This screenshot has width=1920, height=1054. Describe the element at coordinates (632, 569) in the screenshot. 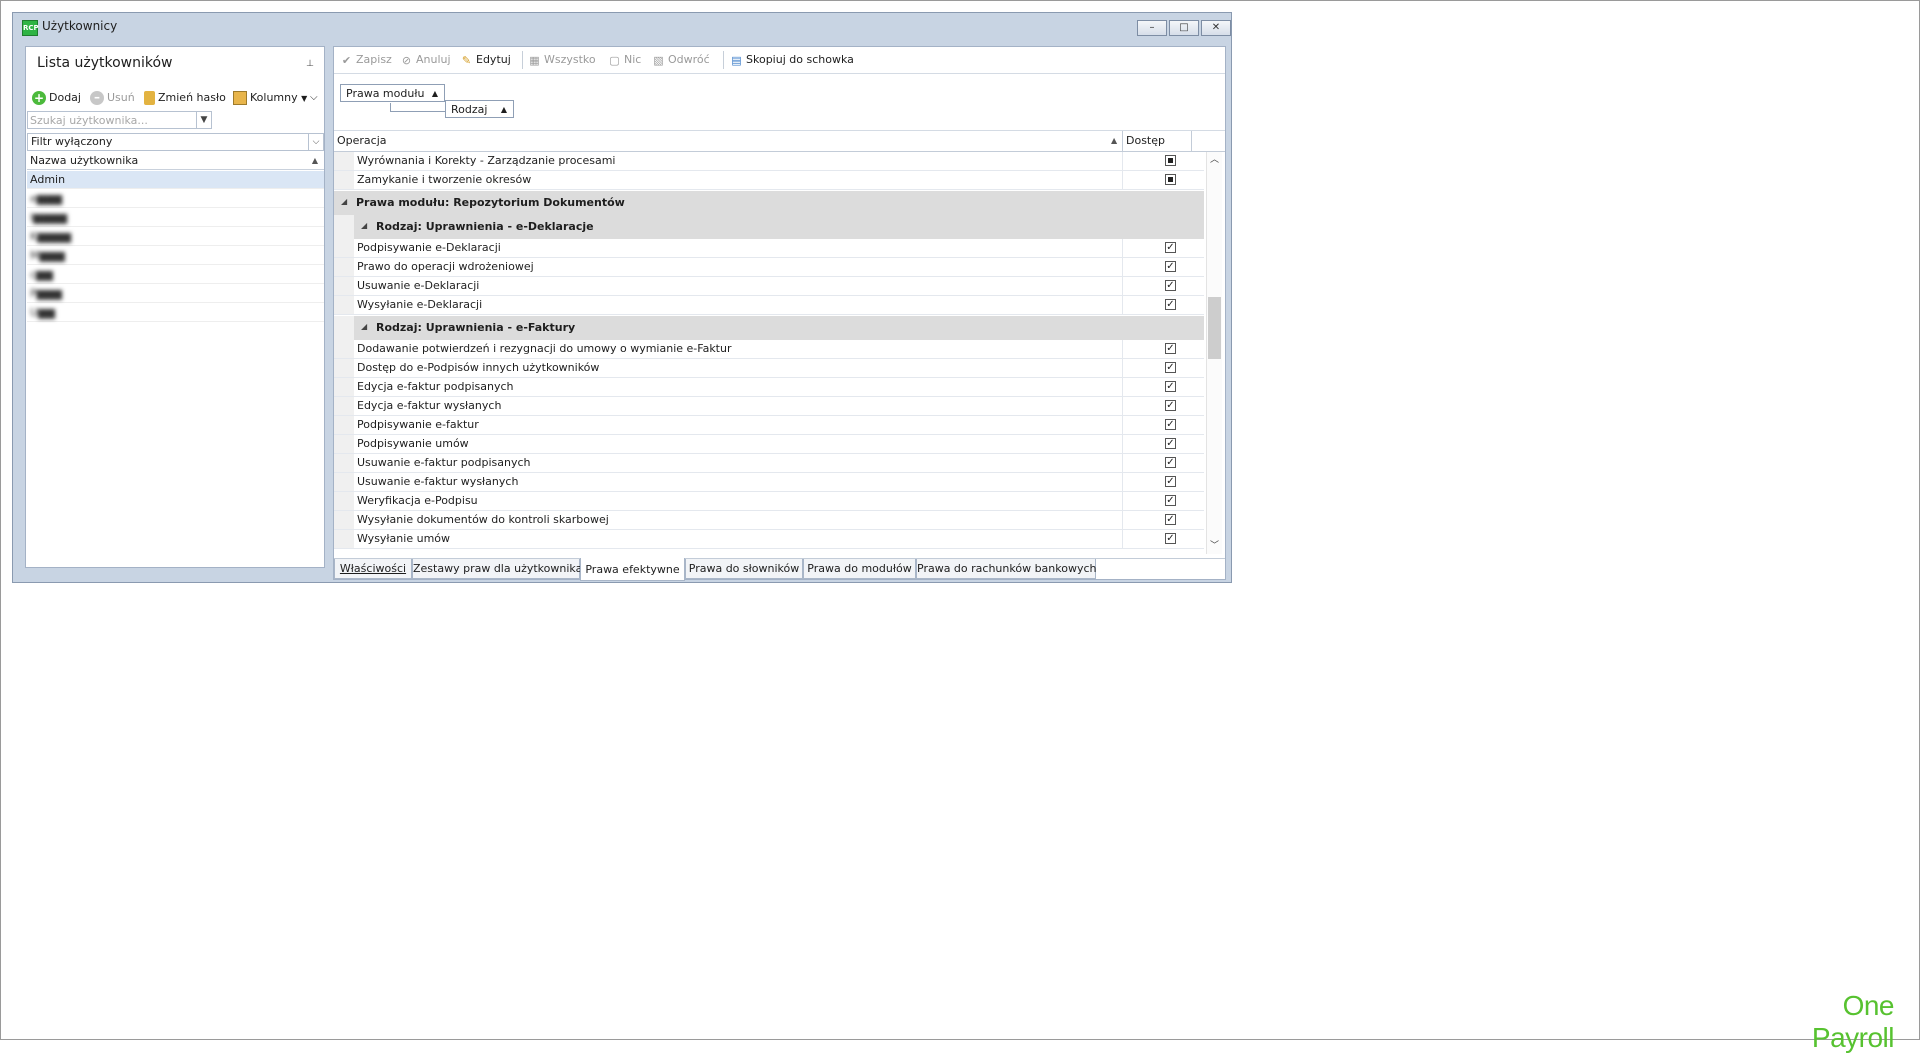

I see `tab-effective-rights: Prawa efektywne` at that location.